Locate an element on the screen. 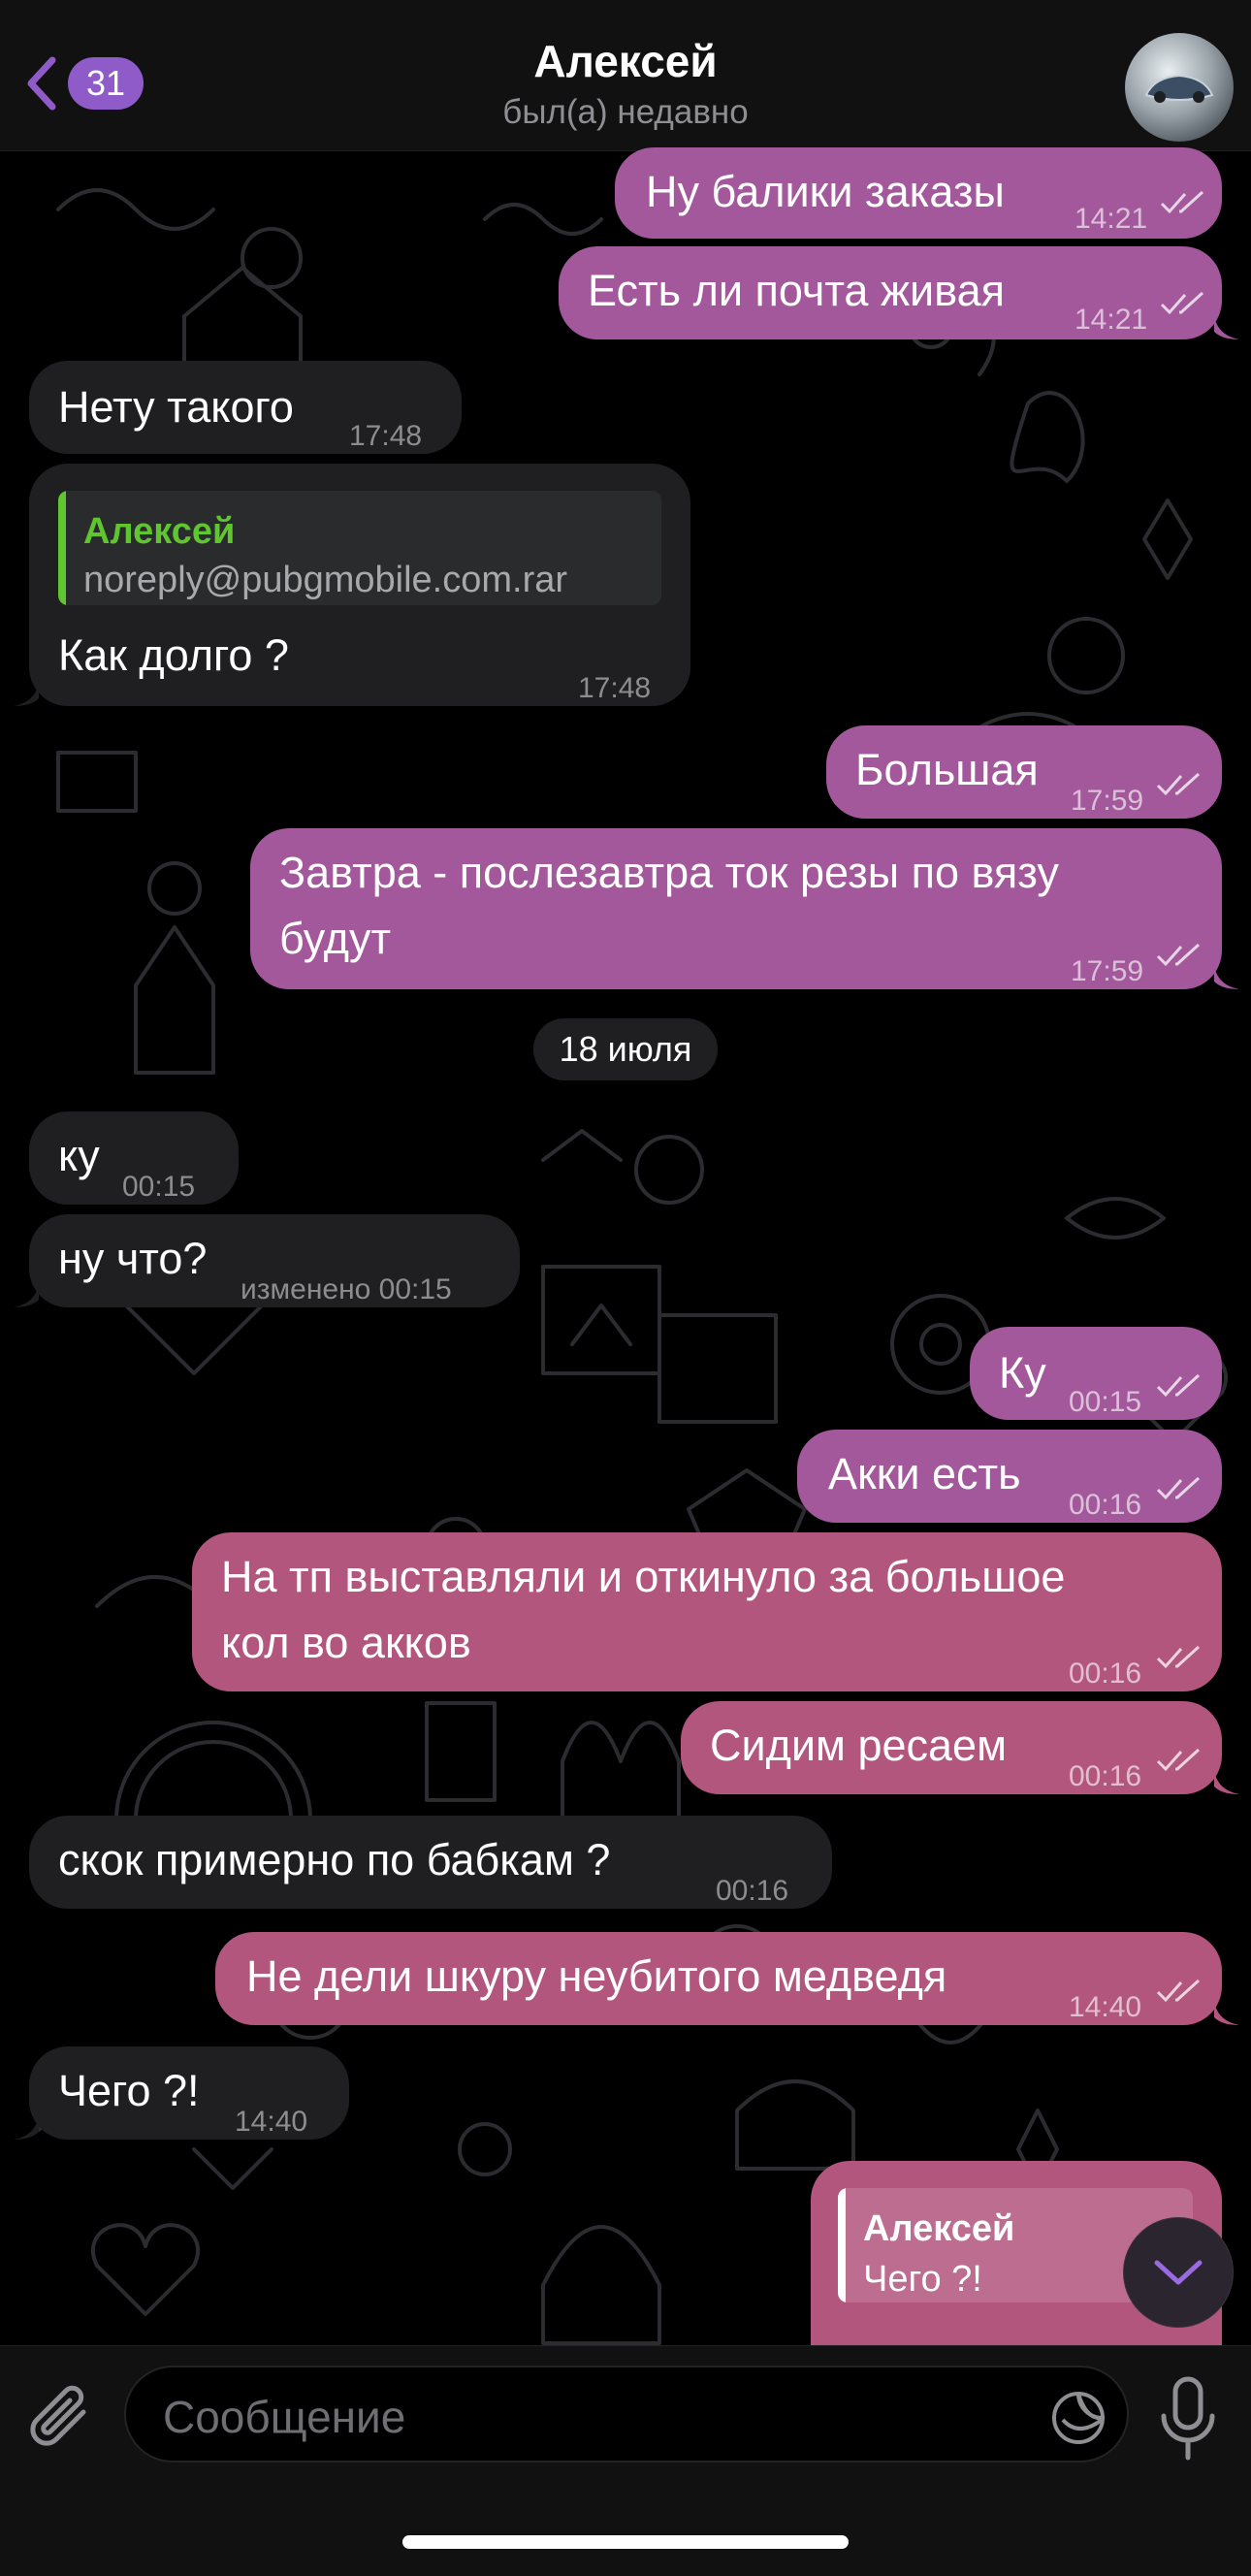 This screenshot has height=2576, width=1251. incoming-message: ну что? изменено 00:15 is located at coordinates (275, 1260).